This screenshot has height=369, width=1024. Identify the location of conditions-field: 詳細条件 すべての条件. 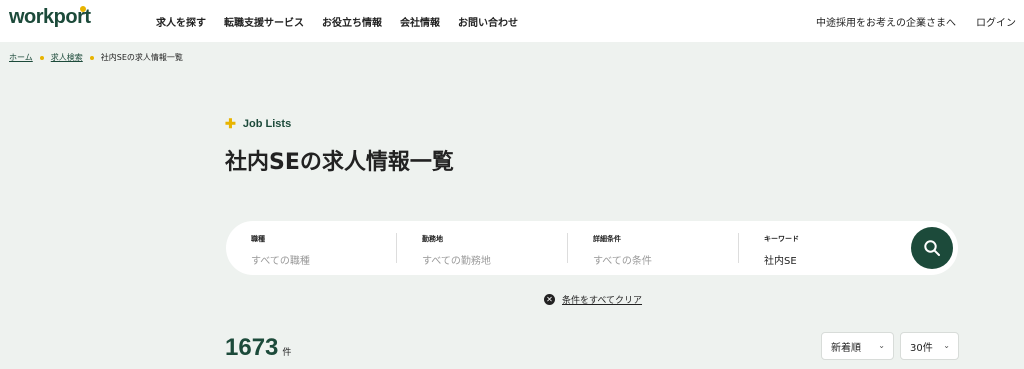
(665, 248).